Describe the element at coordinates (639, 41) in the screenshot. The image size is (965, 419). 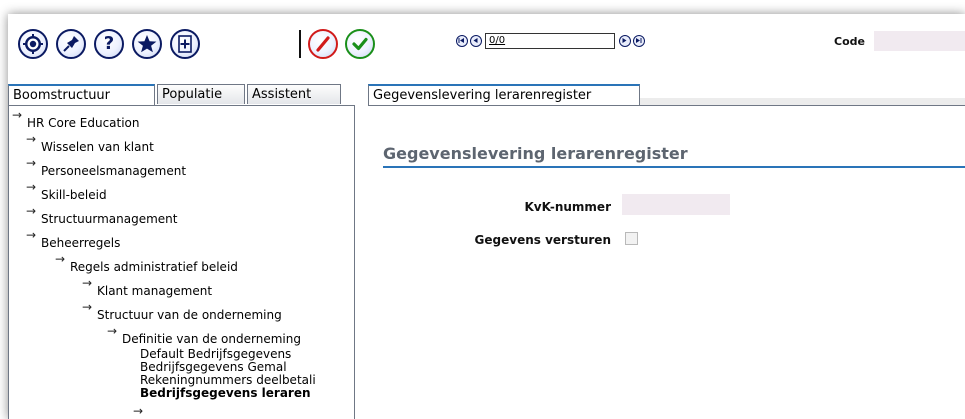
I see `last-record-icon` at that location.